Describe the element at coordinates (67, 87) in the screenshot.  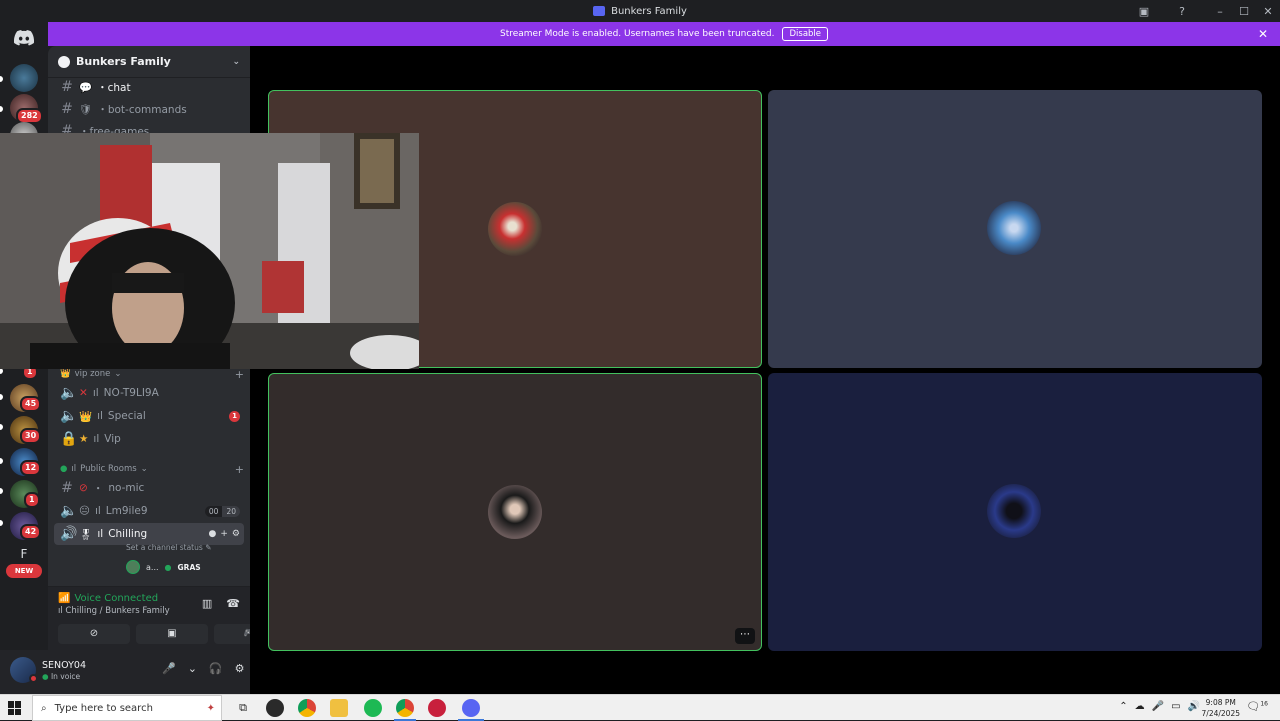
I see `hash-icon: #` at that location.